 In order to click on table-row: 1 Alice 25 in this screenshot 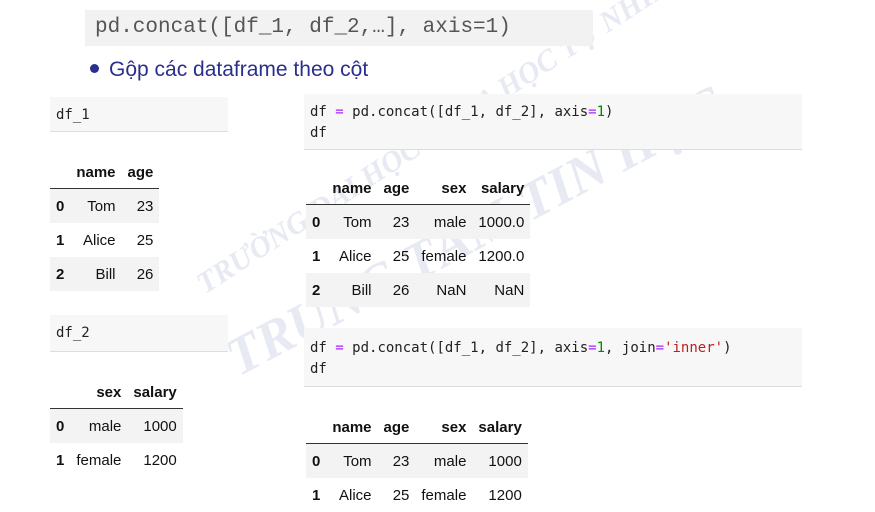, I will do `click(104, 240)`.